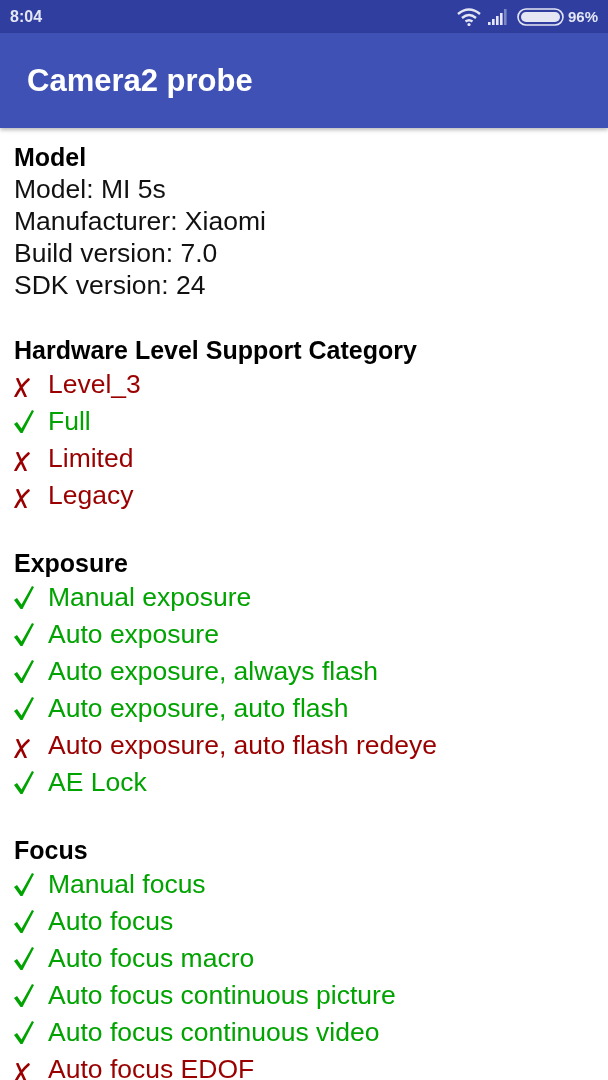  I want to click on info-line: Manufacturer: Xiaomi, so click(140, 221).